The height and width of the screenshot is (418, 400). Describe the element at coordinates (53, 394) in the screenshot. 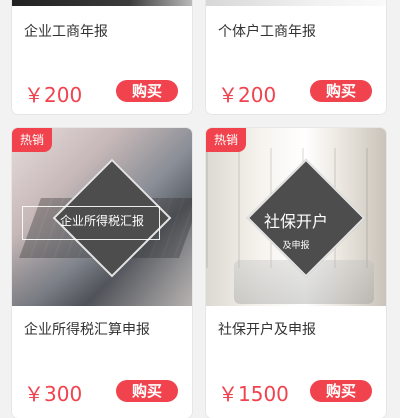

I see `product-price: ￥300` at that location.